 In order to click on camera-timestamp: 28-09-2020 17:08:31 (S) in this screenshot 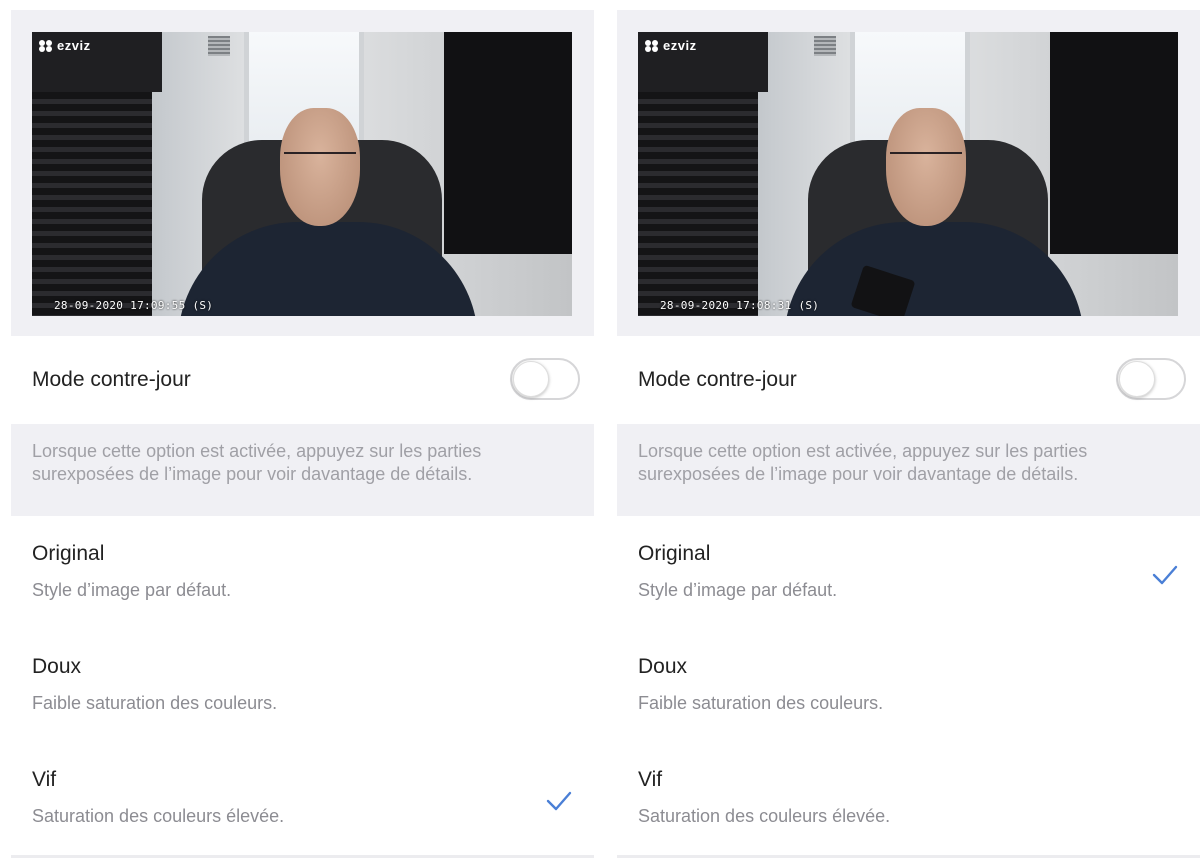, I will do `click(740, 305)`.